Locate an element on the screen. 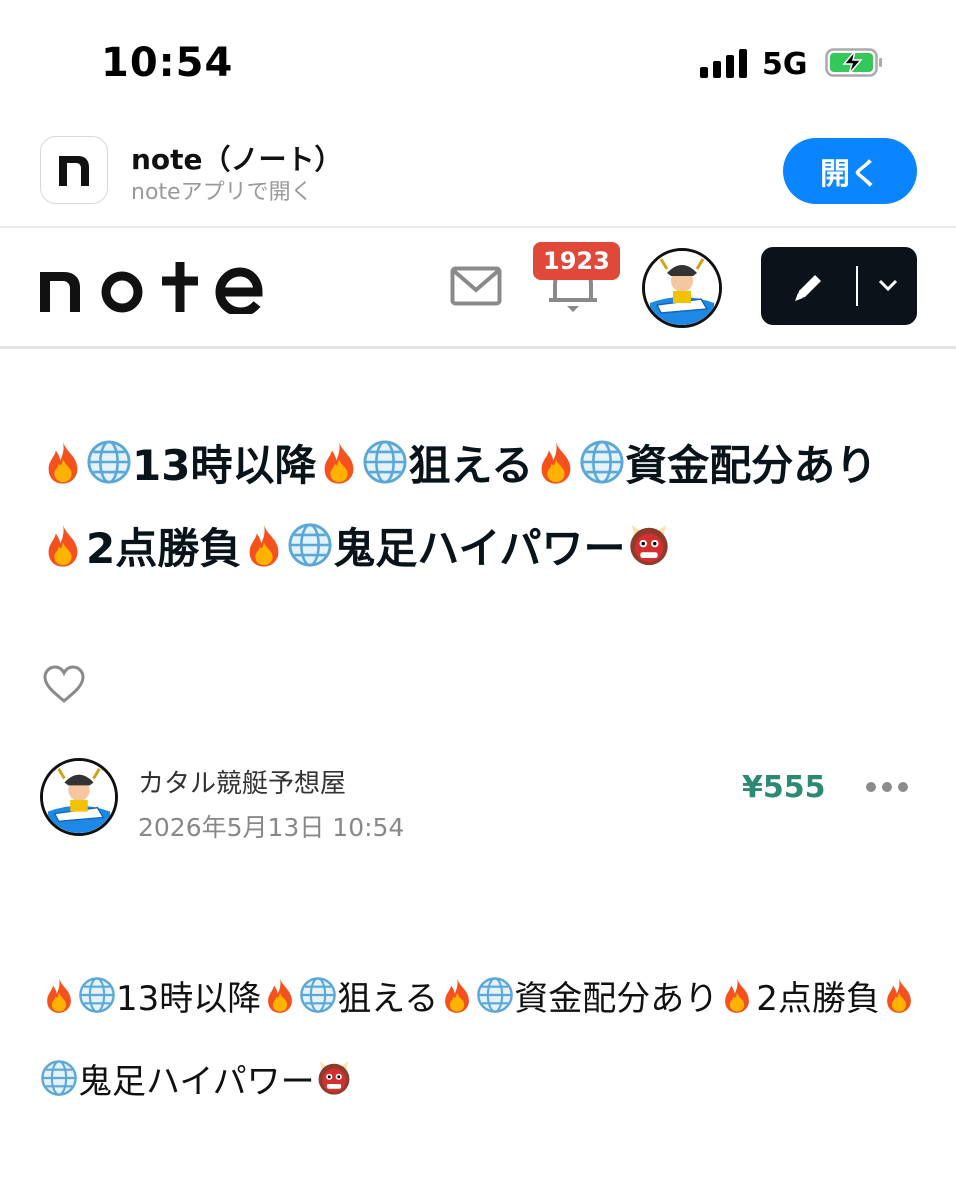  post-button is located at coordinates (839, 286).